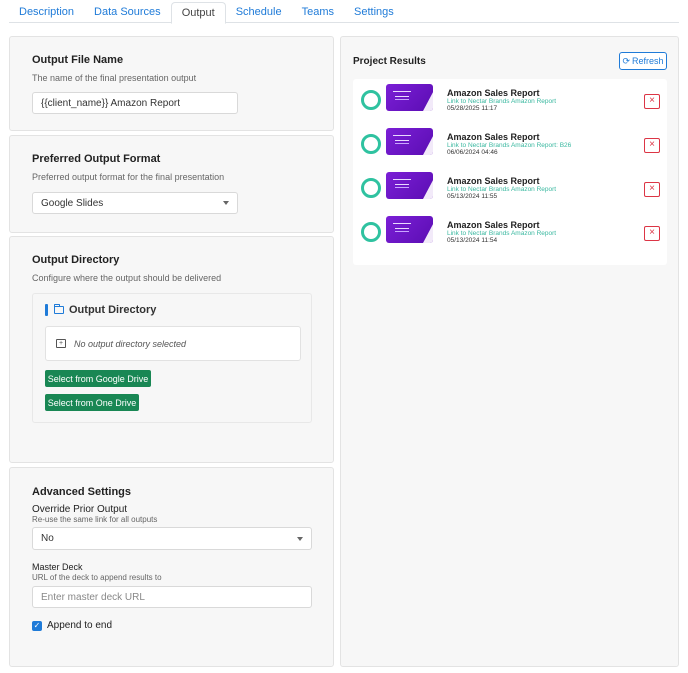  I want to click on accent-bar, so click(46, 310).